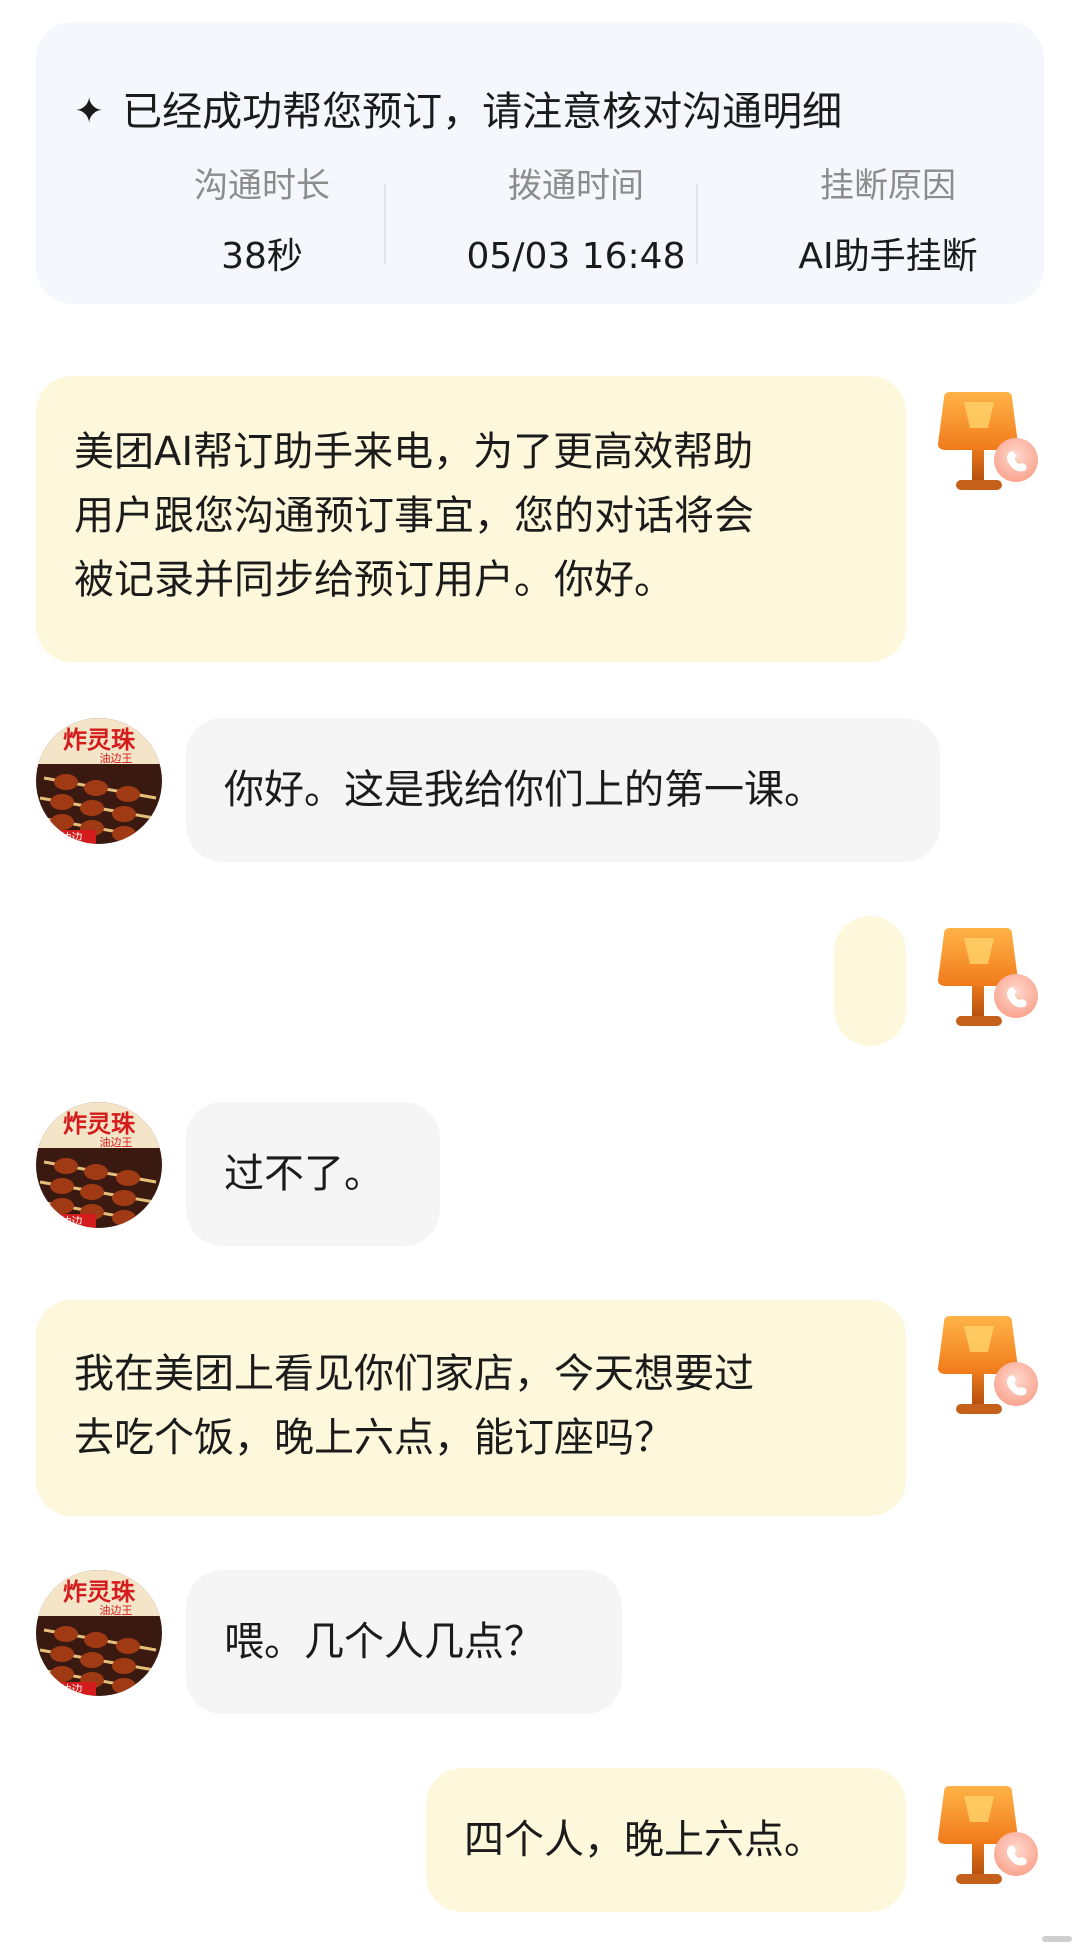 The width and height of the screenshot is (1080, 1947). I want to click on shop-message-bubble: 过不了。, so click(313, 1174).